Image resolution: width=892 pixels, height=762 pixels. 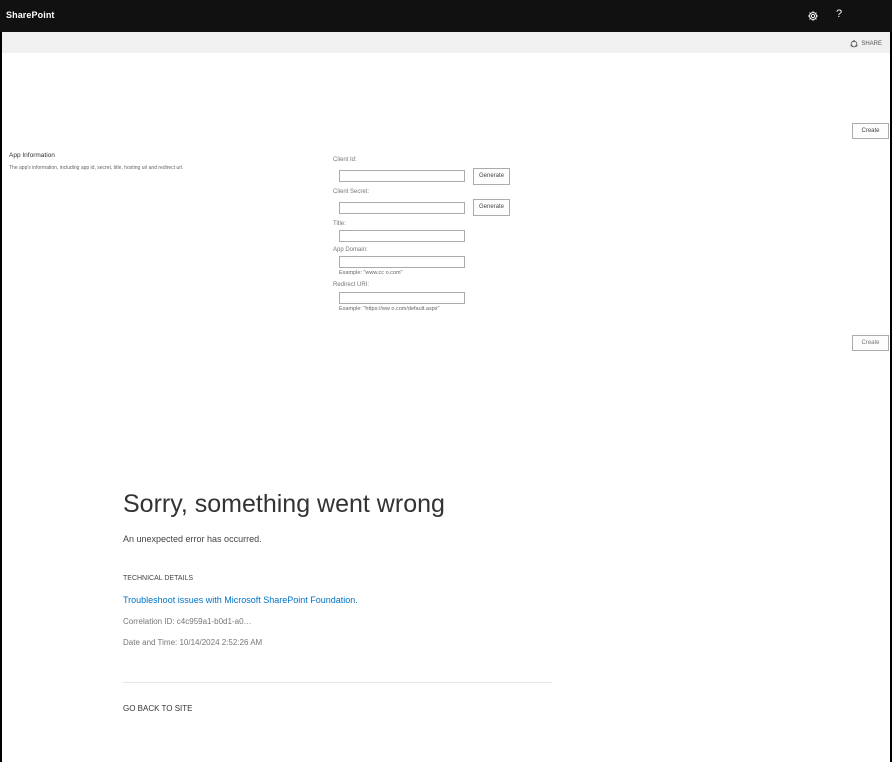 I want to click on client-id-label: Client Id:, so click(x=345, y=160).